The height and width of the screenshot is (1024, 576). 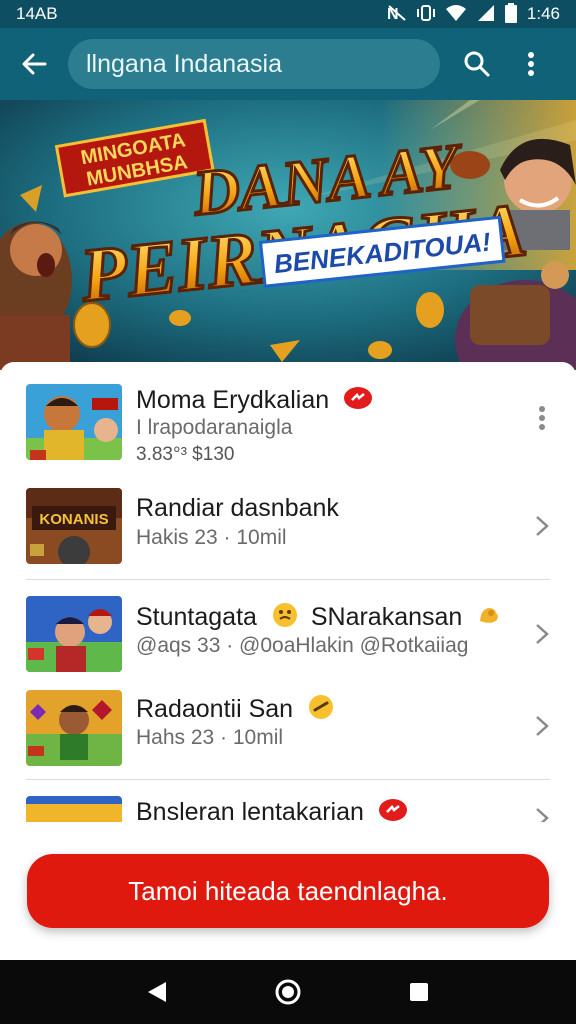 I want to click on search-button, so click(x=477, y=64).